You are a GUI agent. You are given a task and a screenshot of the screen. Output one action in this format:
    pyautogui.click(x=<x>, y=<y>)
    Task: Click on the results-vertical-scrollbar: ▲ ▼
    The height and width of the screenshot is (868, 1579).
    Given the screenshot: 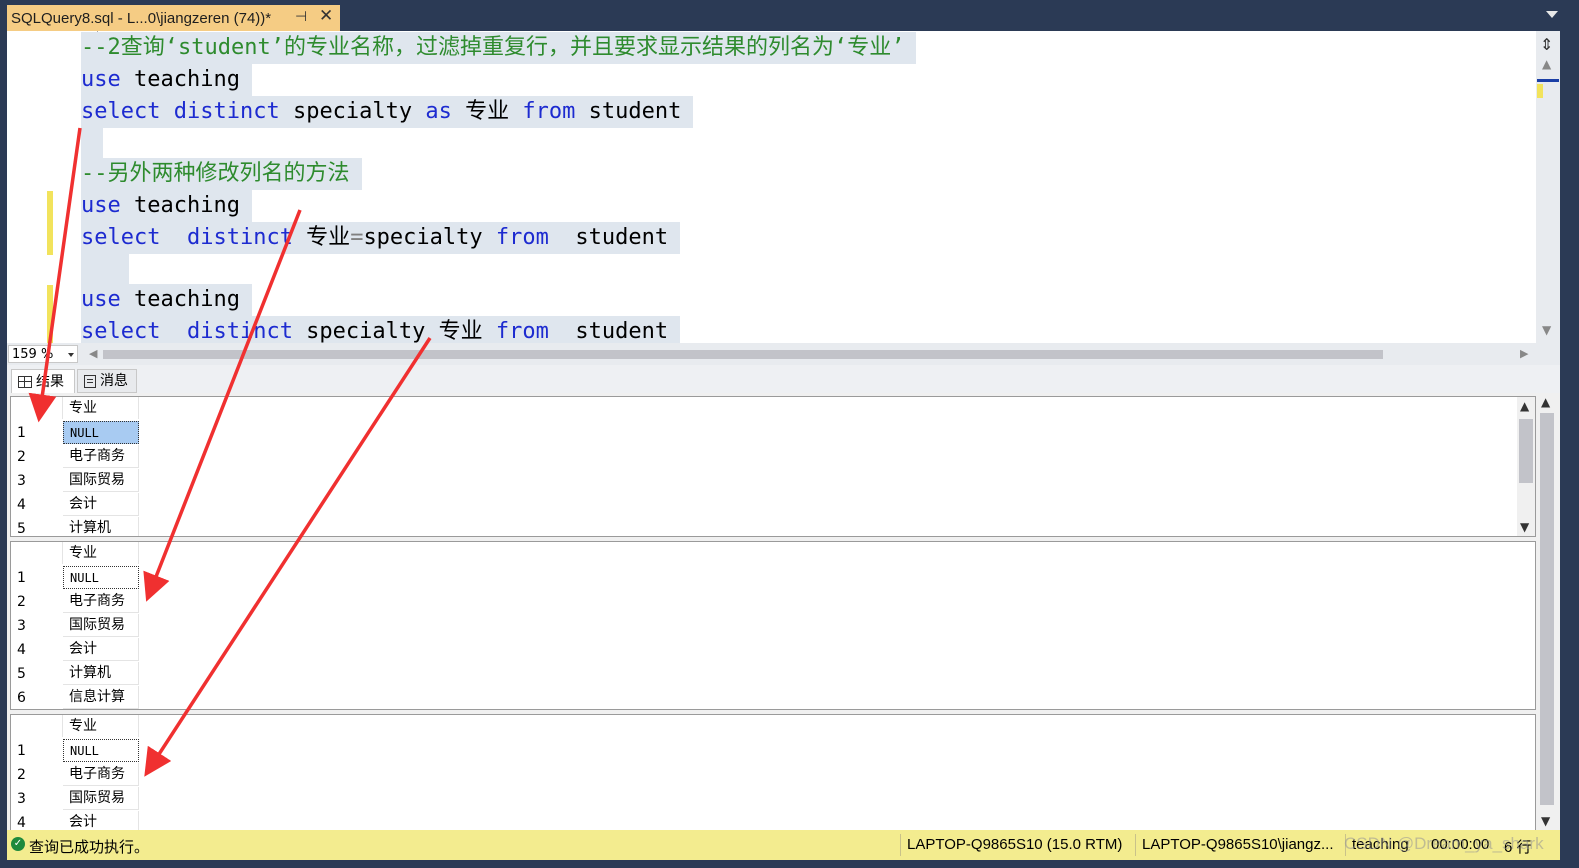 What is the action you would take?
    pyautogui.click(x=1547, y=611)
    